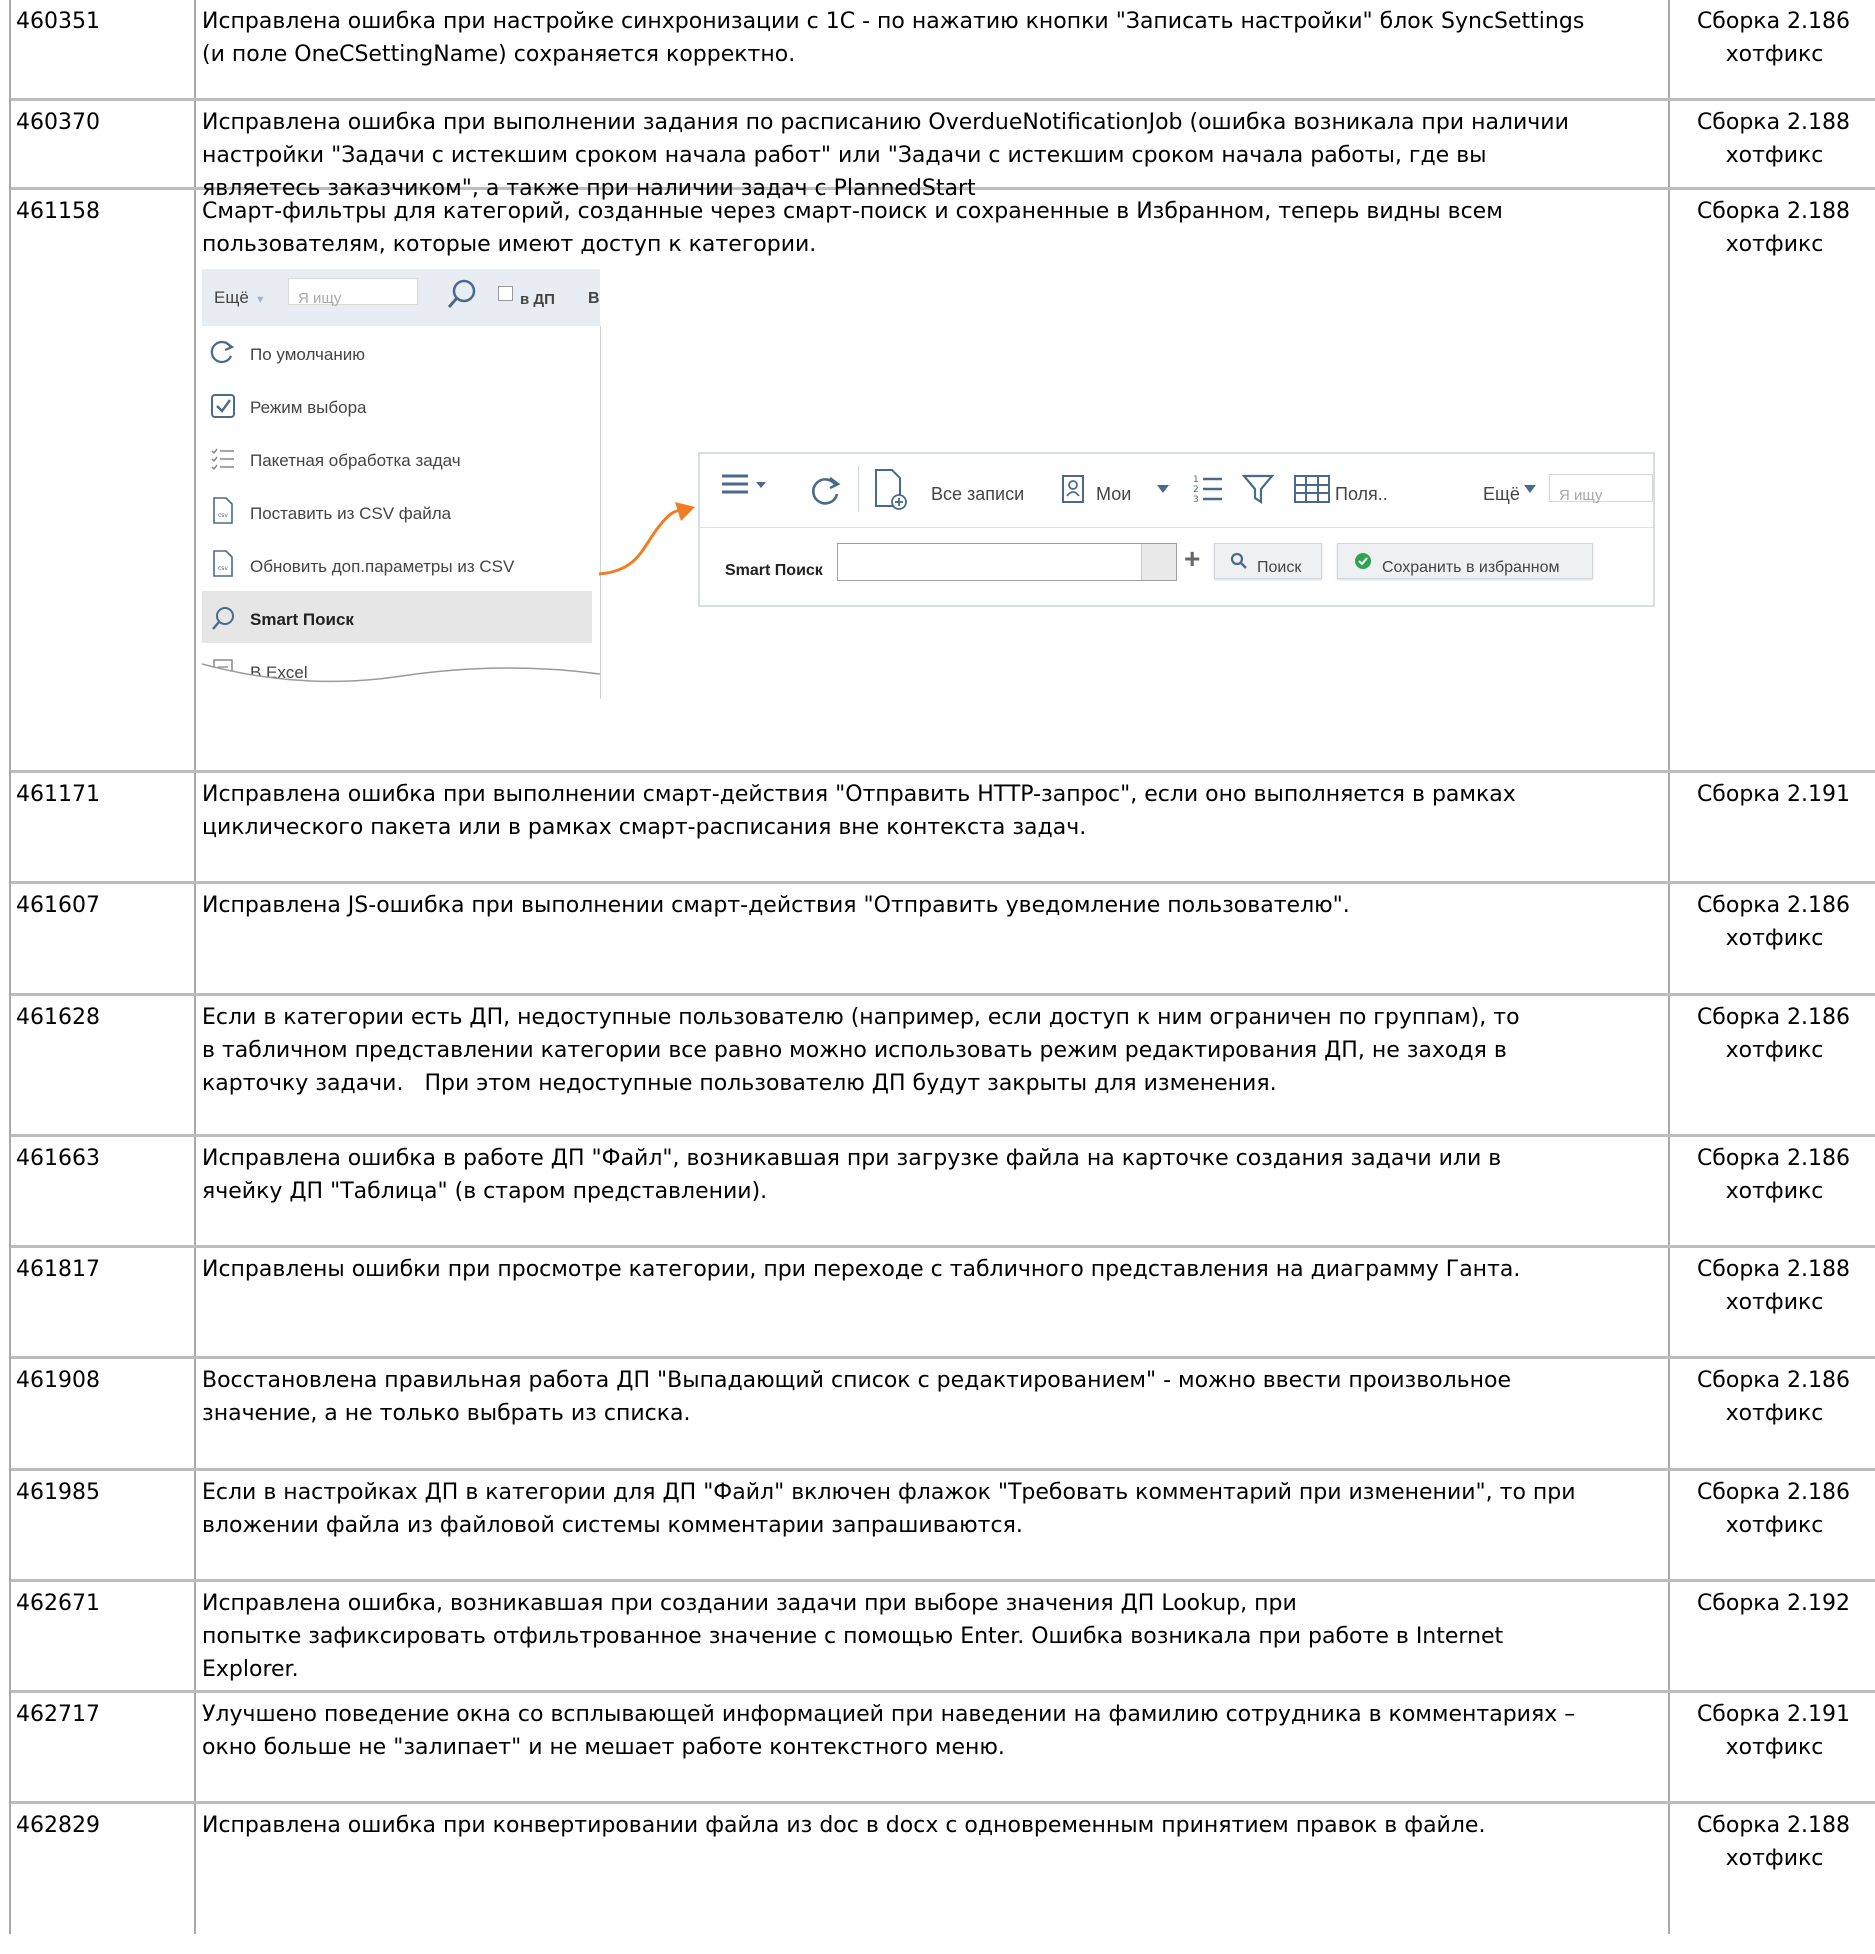 This screenshot has height=1954, width=1875. Describe the element at coordinates (1361, 494) in the screenshot. I see `fields-button: Поля..` at that location.